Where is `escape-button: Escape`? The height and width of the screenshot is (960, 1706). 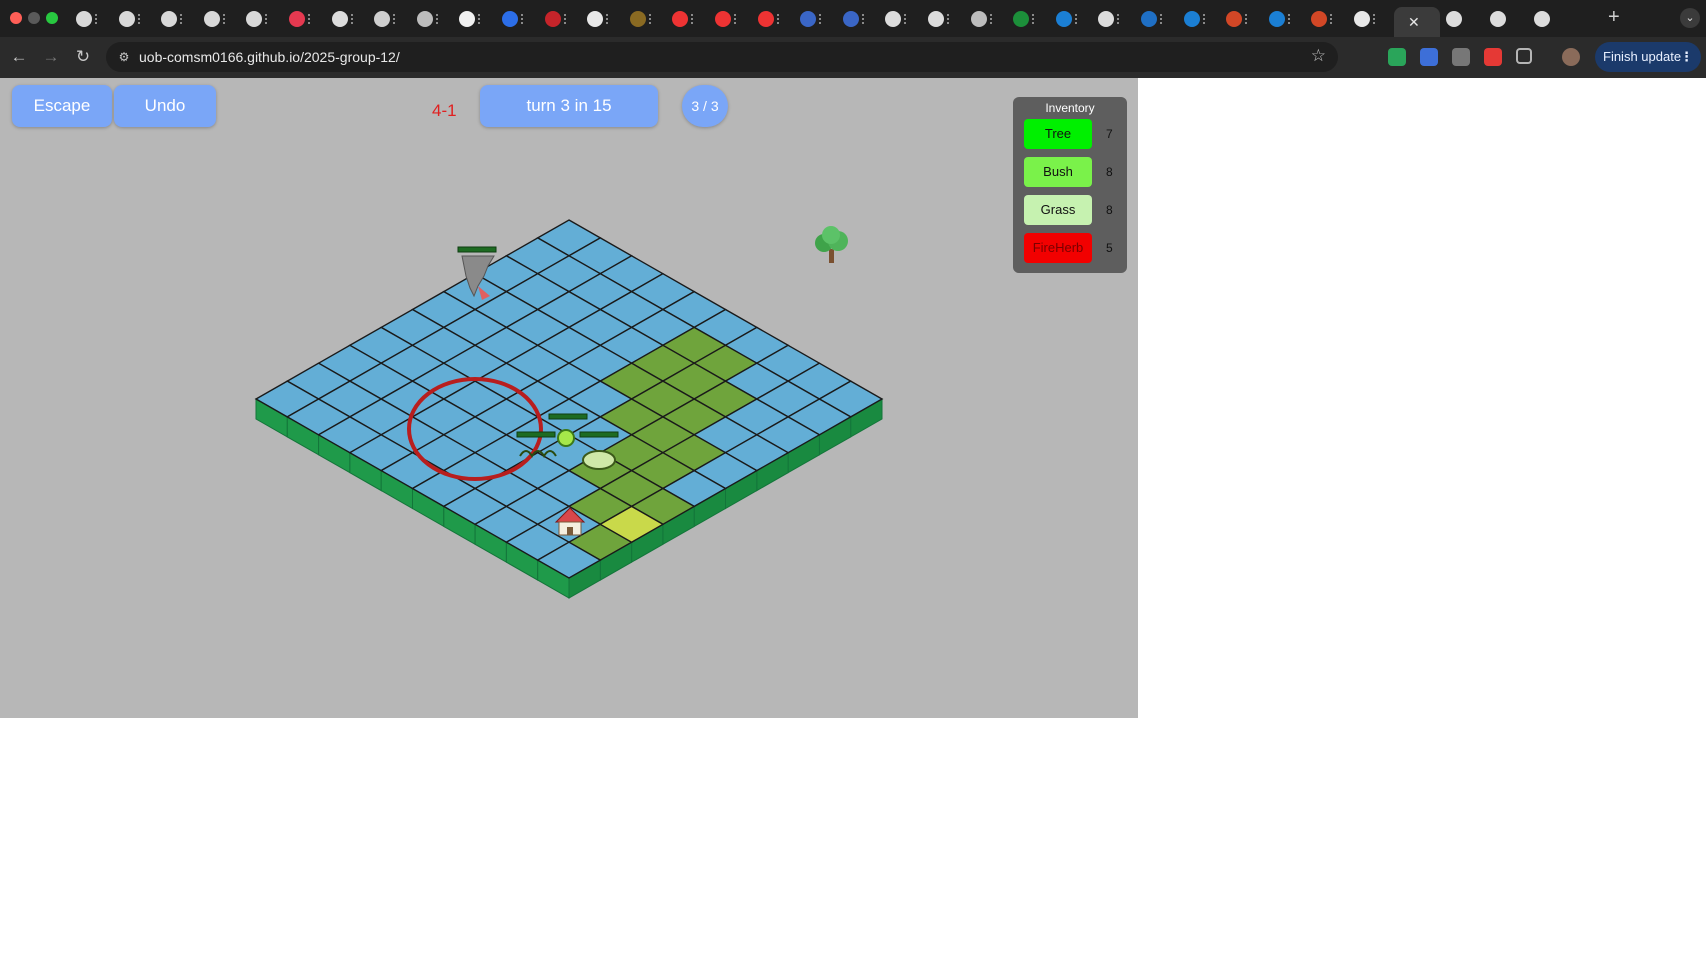 escape-button: Escape is located at coordinates (62, 106).